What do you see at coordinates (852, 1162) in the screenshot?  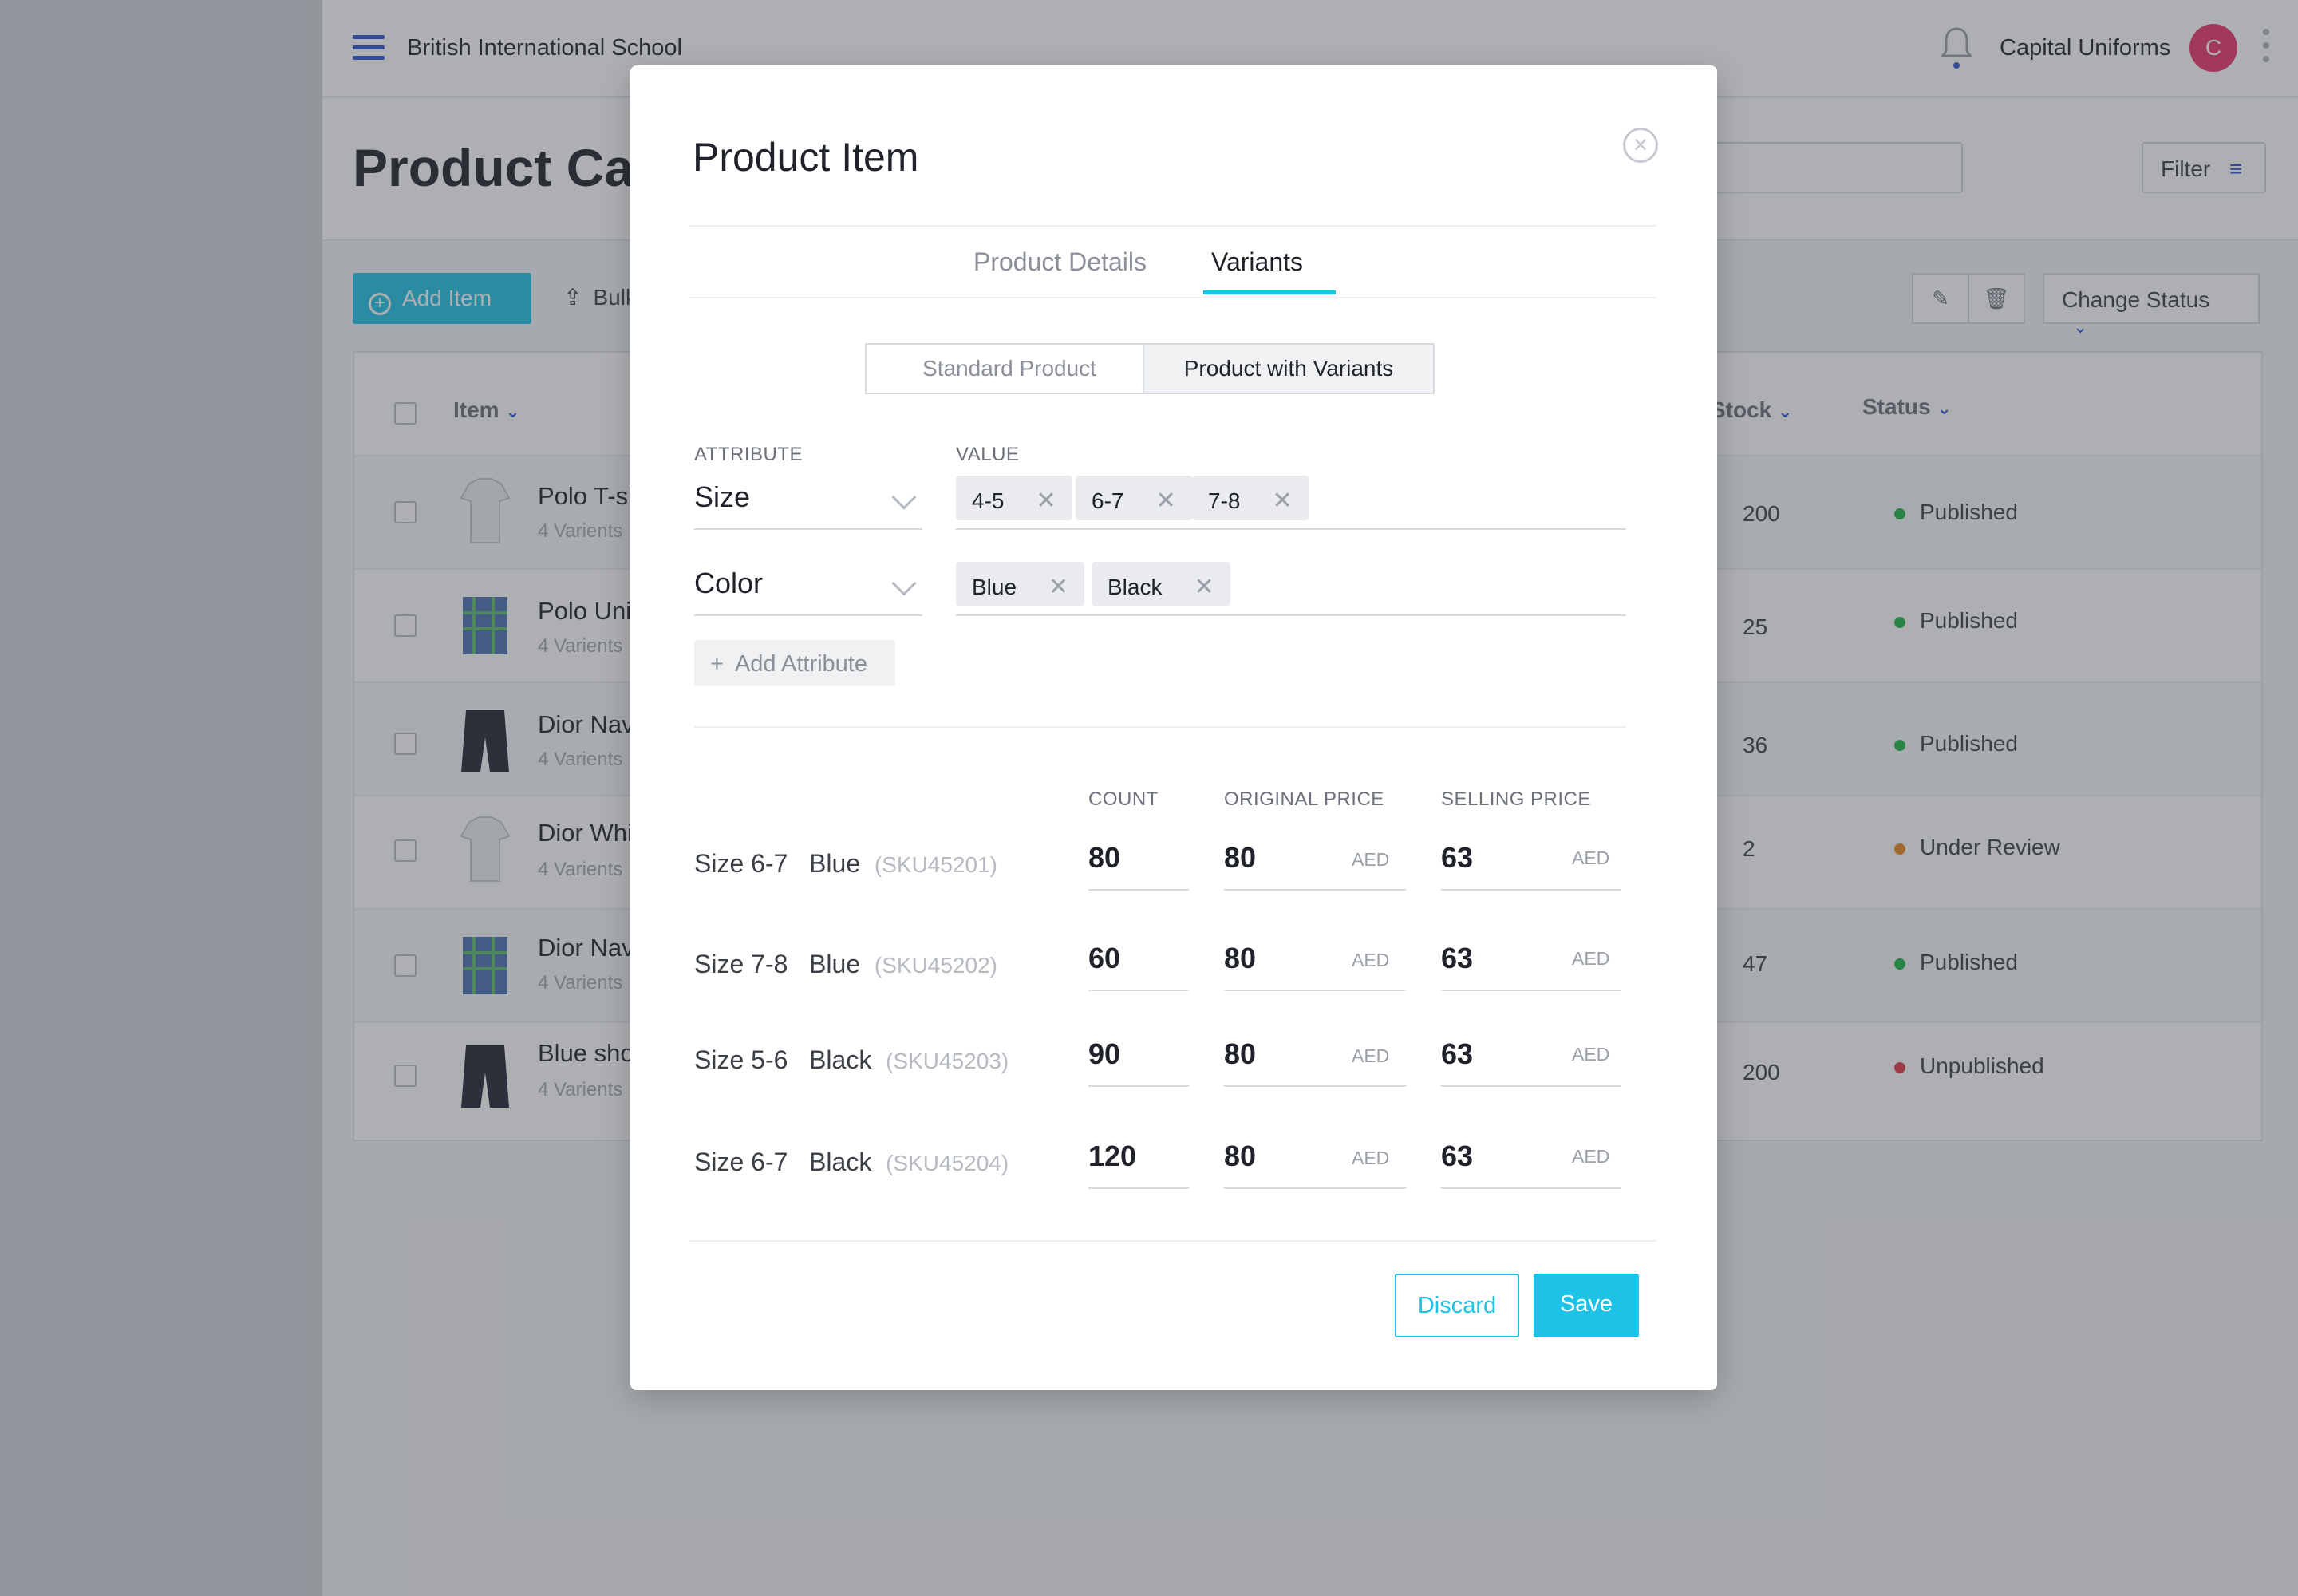 I see `variant-name: Size 6-7 Black (SKU45204)` at bounding box center [852, 1162].